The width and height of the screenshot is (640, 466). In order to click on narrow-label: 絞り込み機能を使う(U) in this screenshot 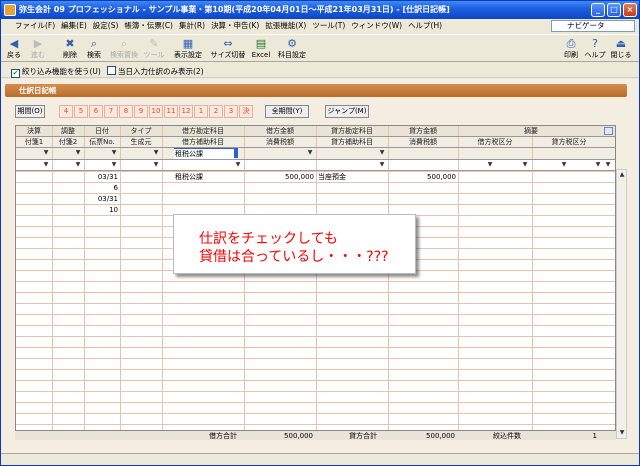, I will do `click(61, 71)`.